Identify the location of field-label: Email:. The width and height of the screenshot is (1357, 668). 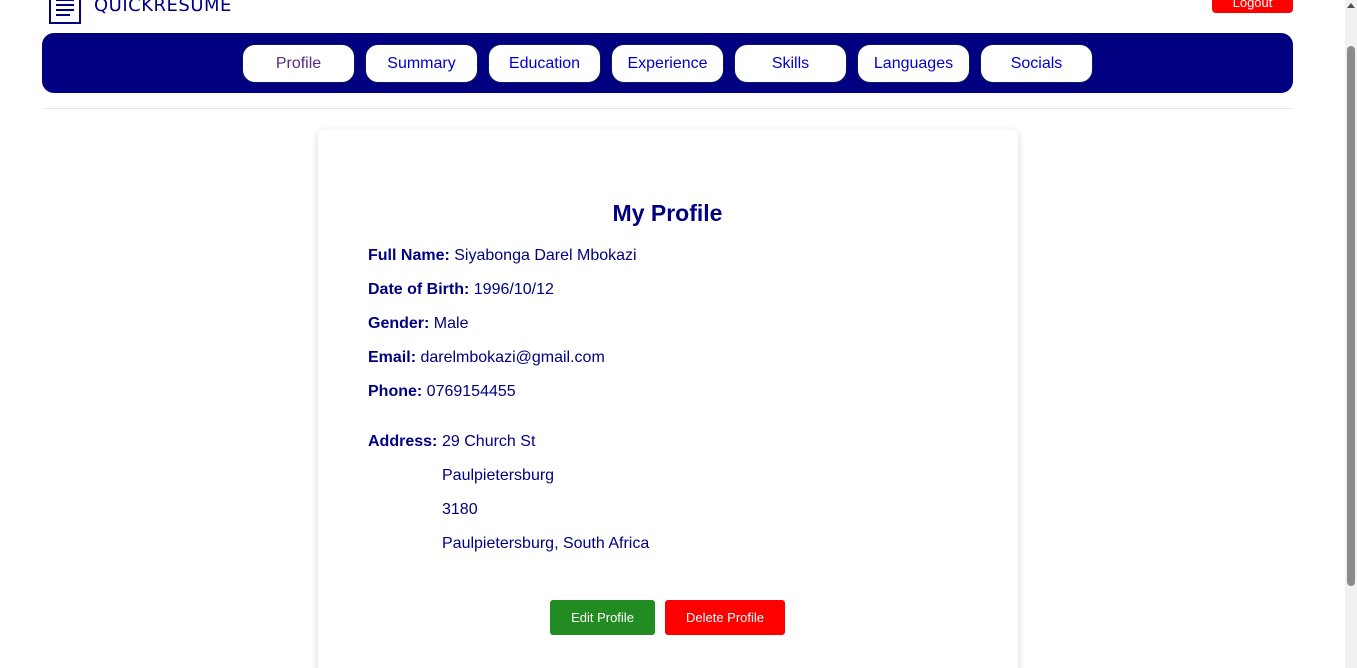
(392, 357).